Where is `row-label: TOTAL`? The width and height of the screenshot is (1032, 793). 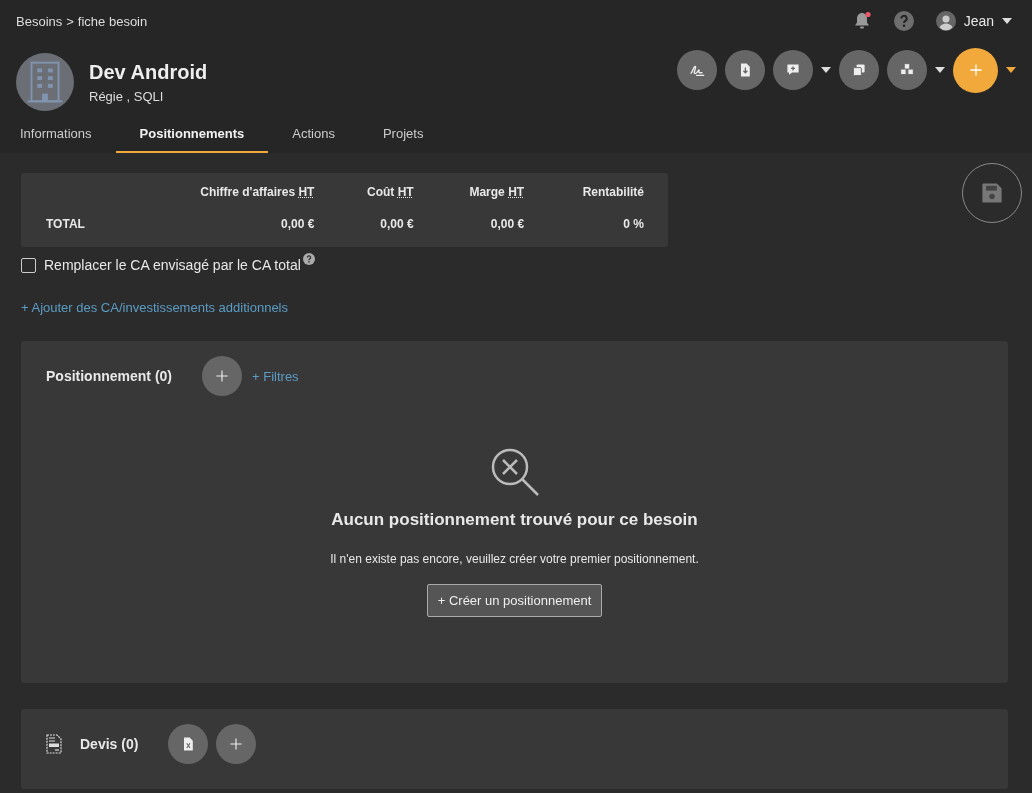 row-label: TOTAL is located at coordinates (65, 224).